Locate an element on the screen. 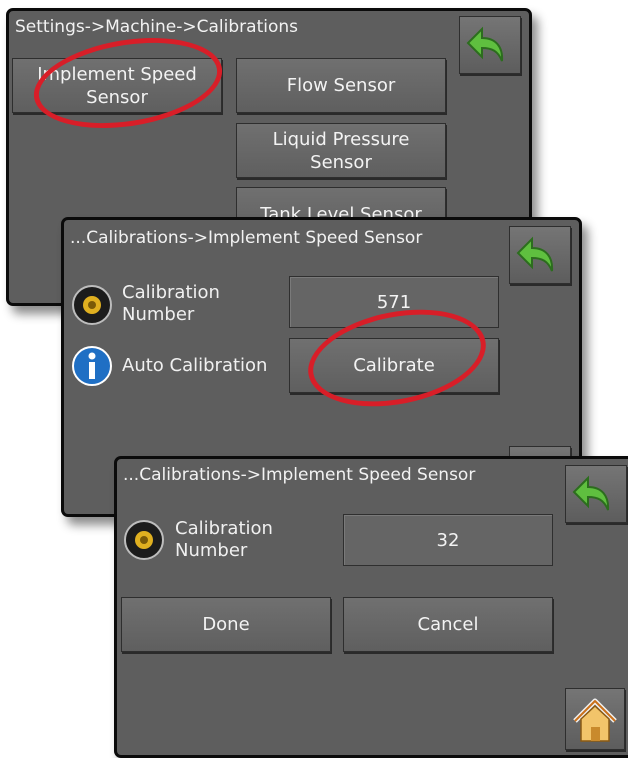 This screenshot has width=628, height=758. liquid-pressure-sensor-button: Liquid Pressure Sensor is located at coordinates (341, 150).